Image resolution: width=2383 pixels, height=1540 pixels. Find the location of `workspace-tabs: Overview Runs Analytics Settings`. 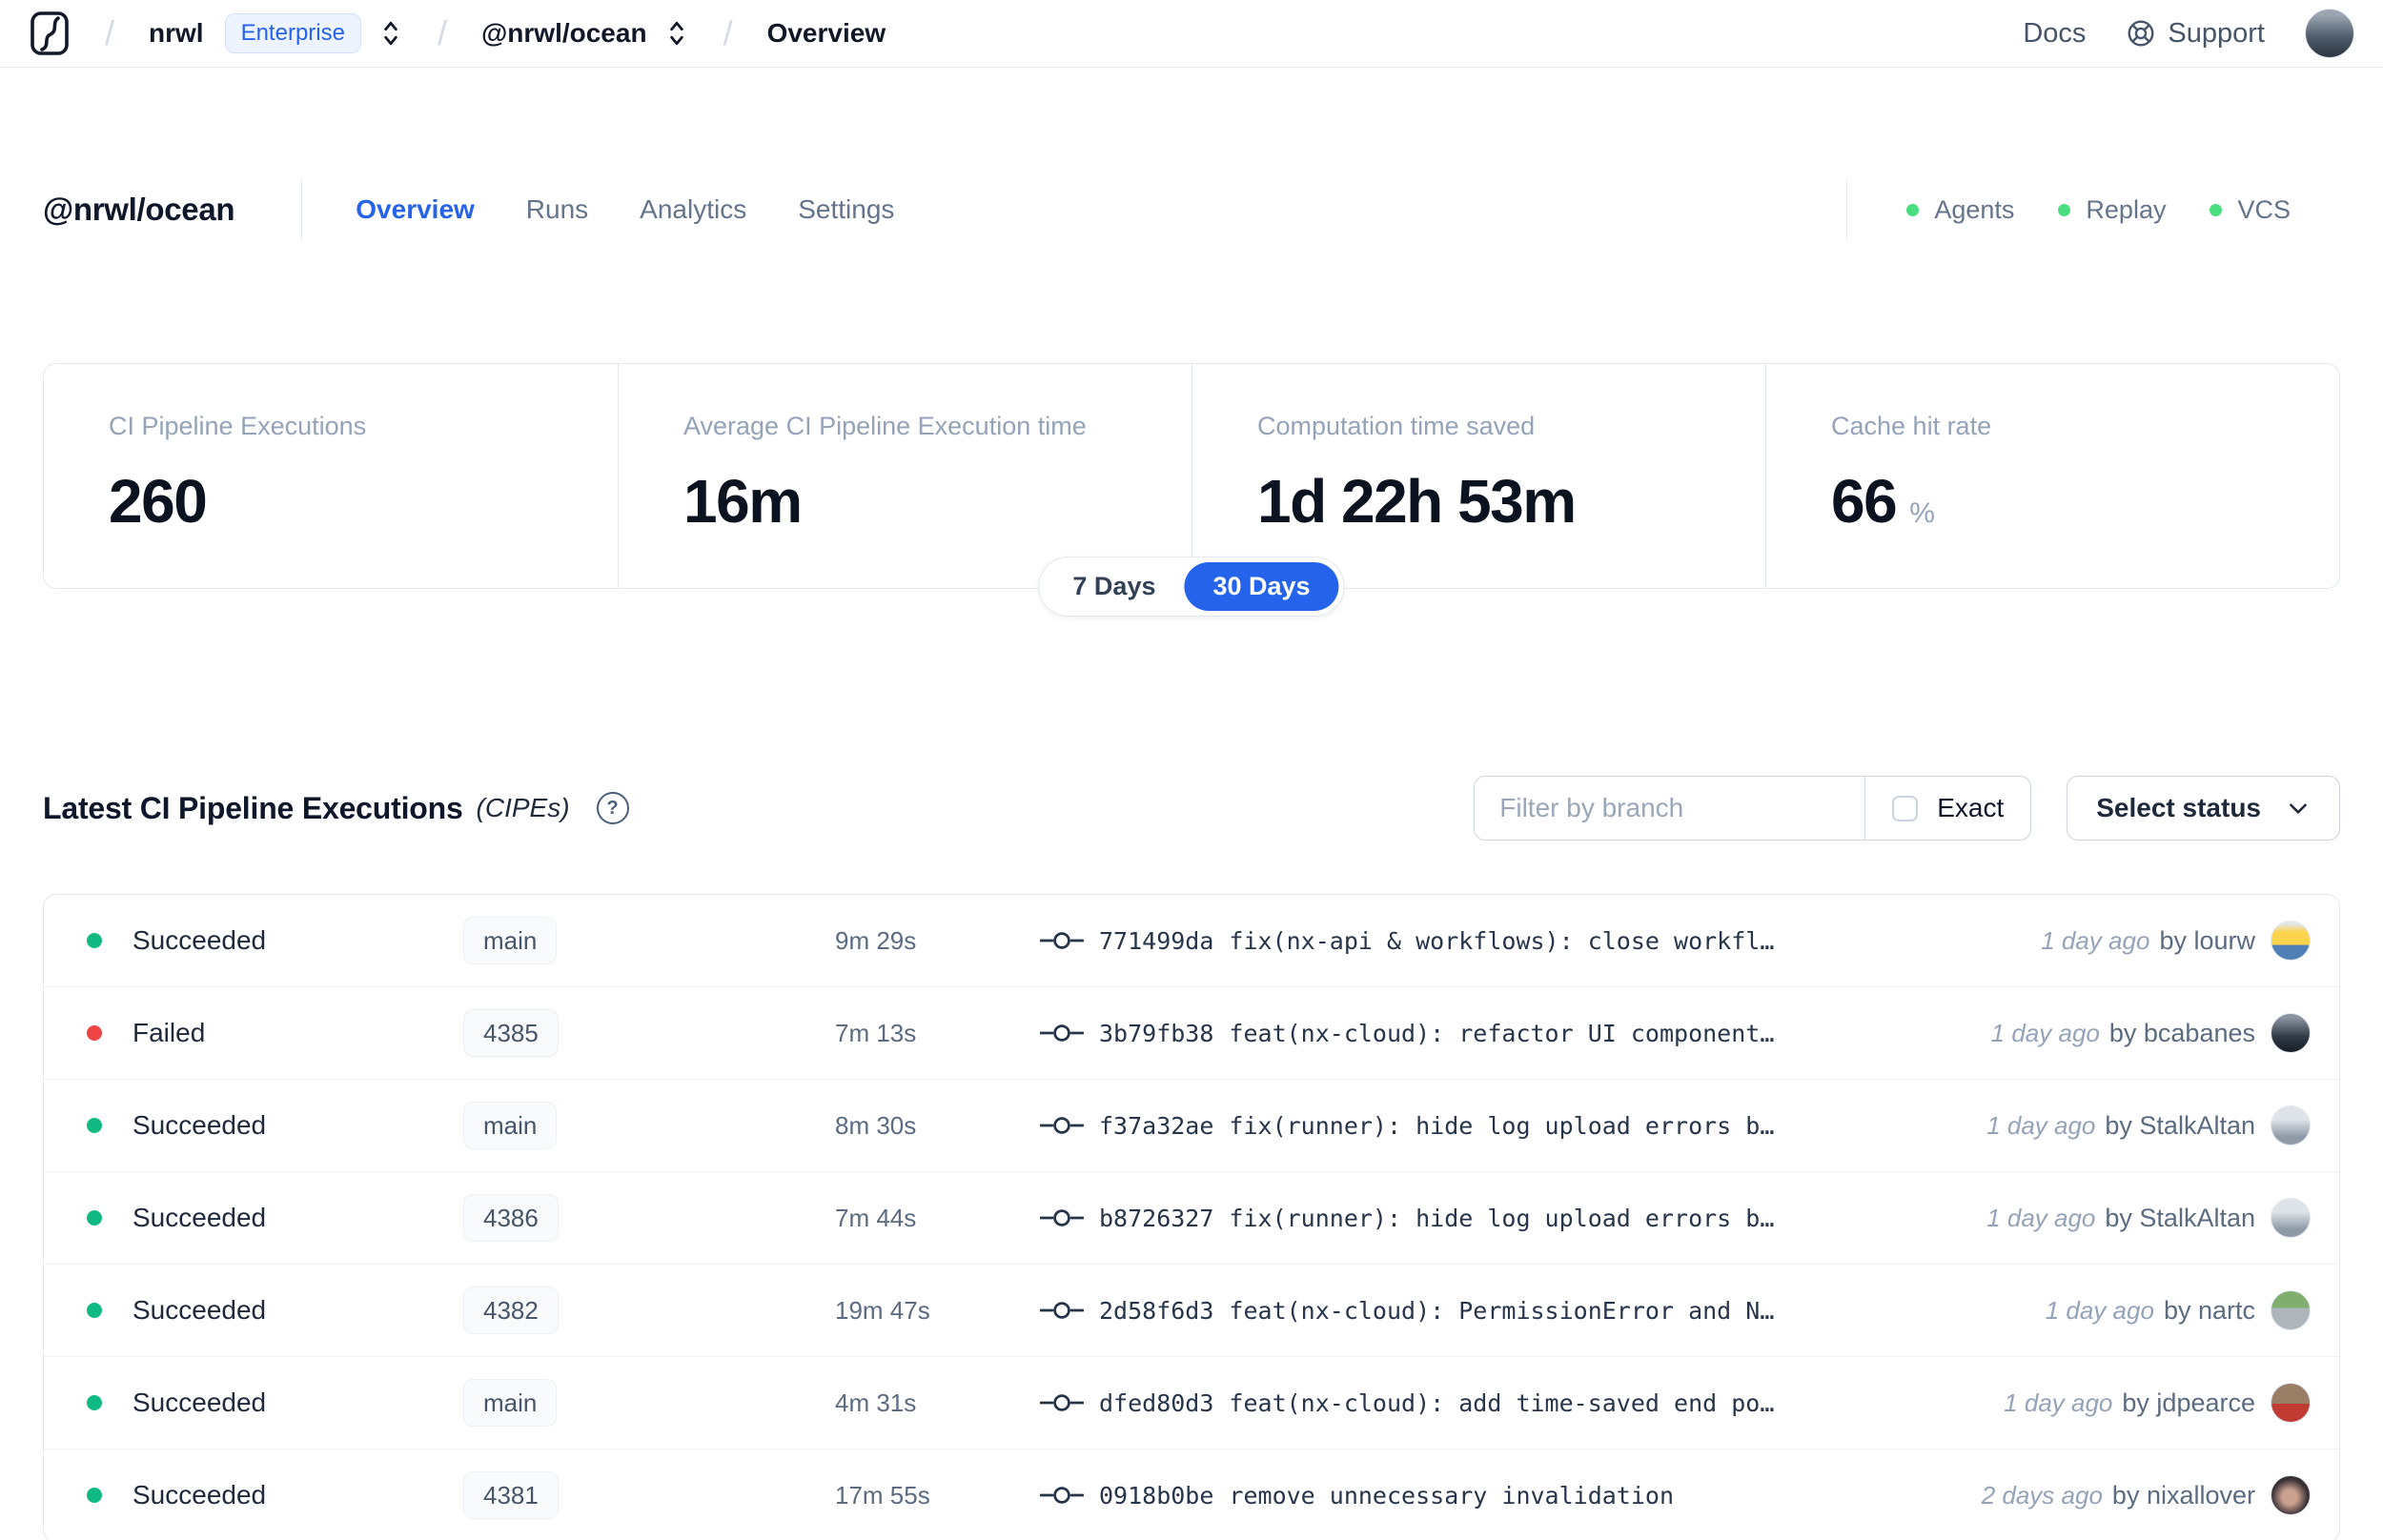

workspace-tabs: Overview Runs Analytics Settings is located at coordinates (625, 209).